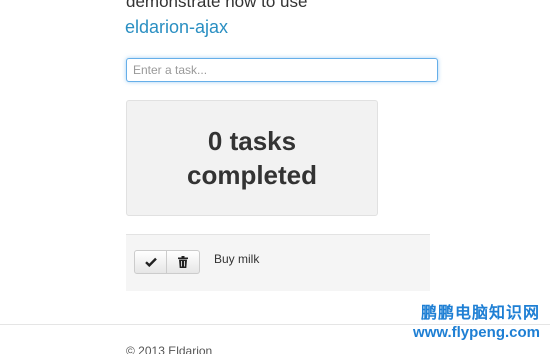  I want to click on check-icon, so click(150, 262).